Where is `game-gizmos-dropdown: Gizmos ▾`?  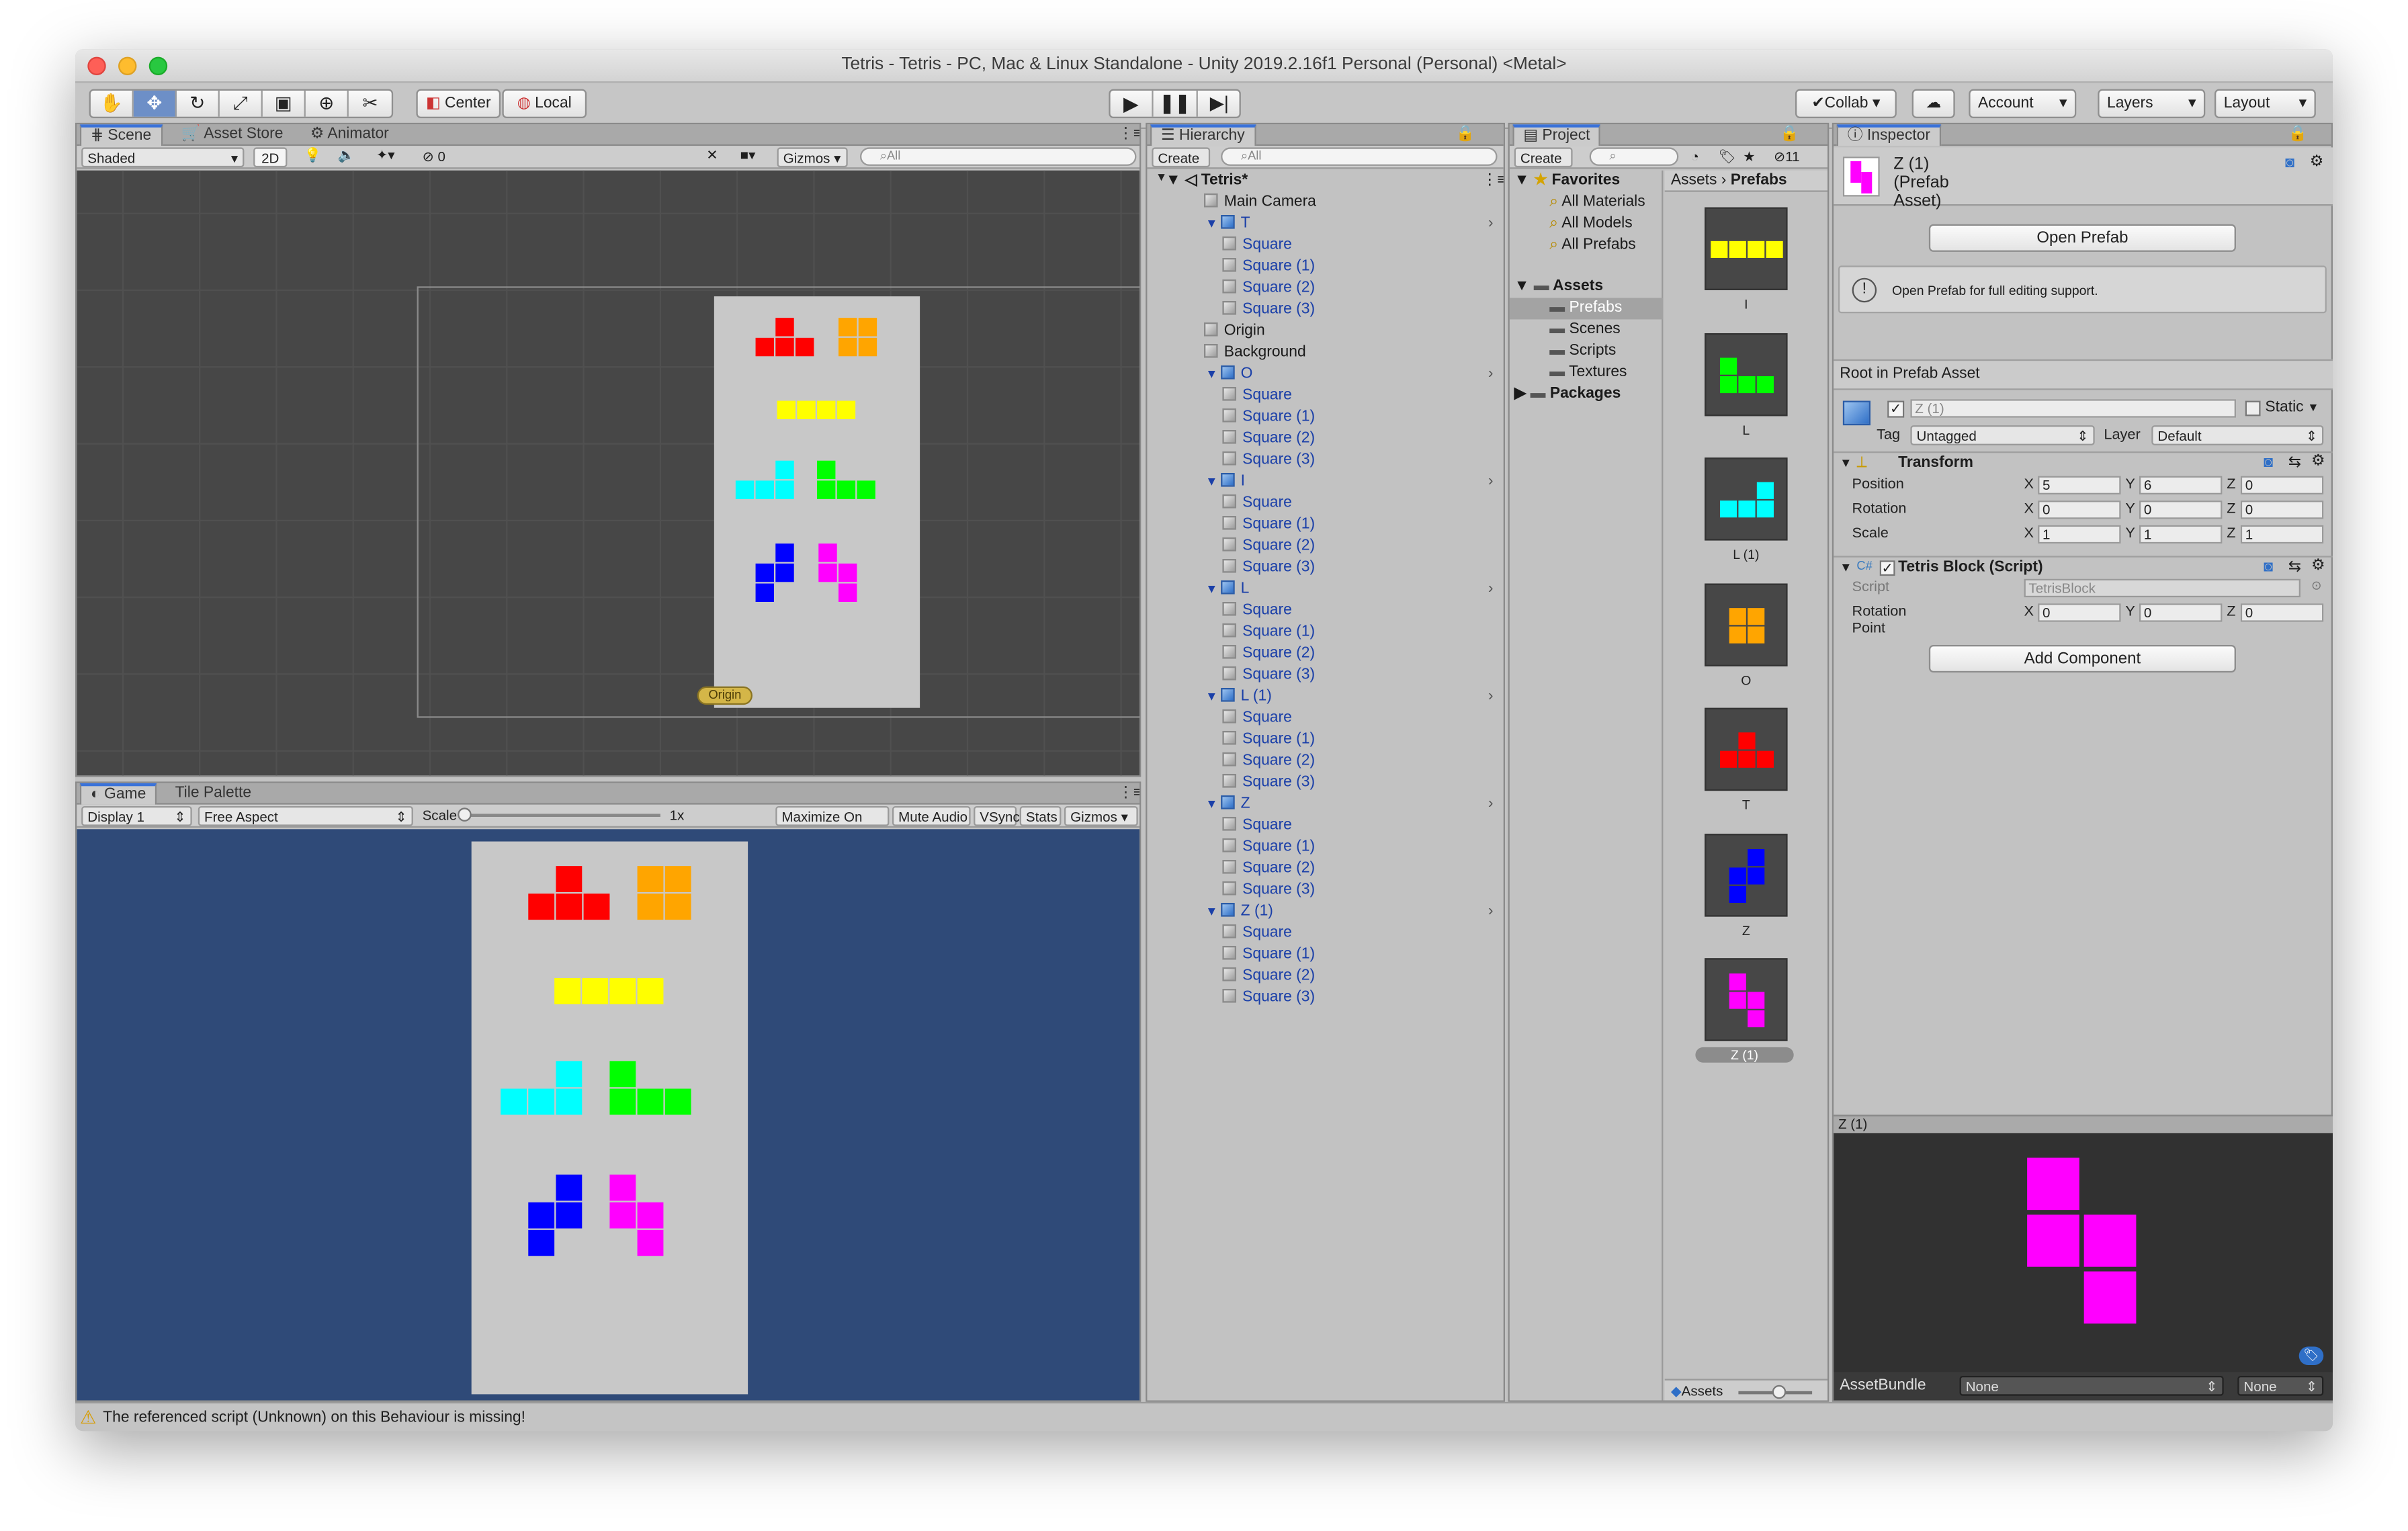 game-gizmos-dropdown: Gizmos ▾ is located at coordinates (1101, 815).